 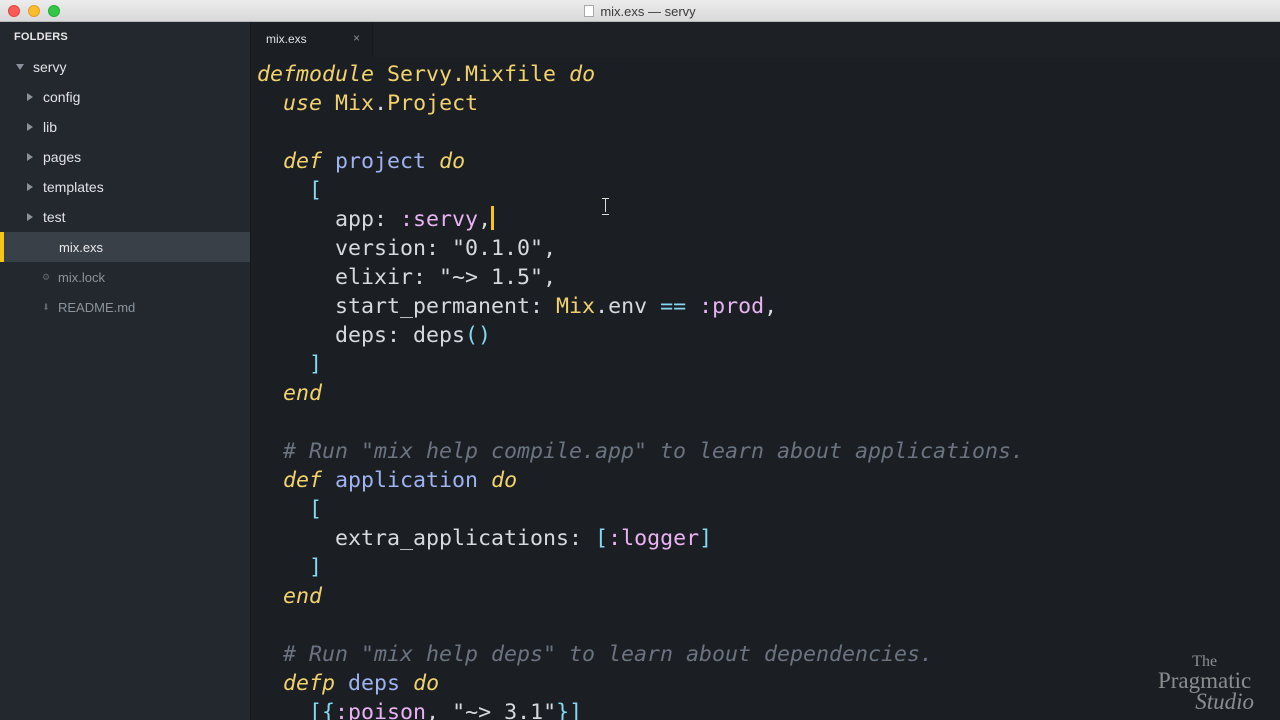 I want to click on code-line: defp deps do, so click(x=640, y=683).